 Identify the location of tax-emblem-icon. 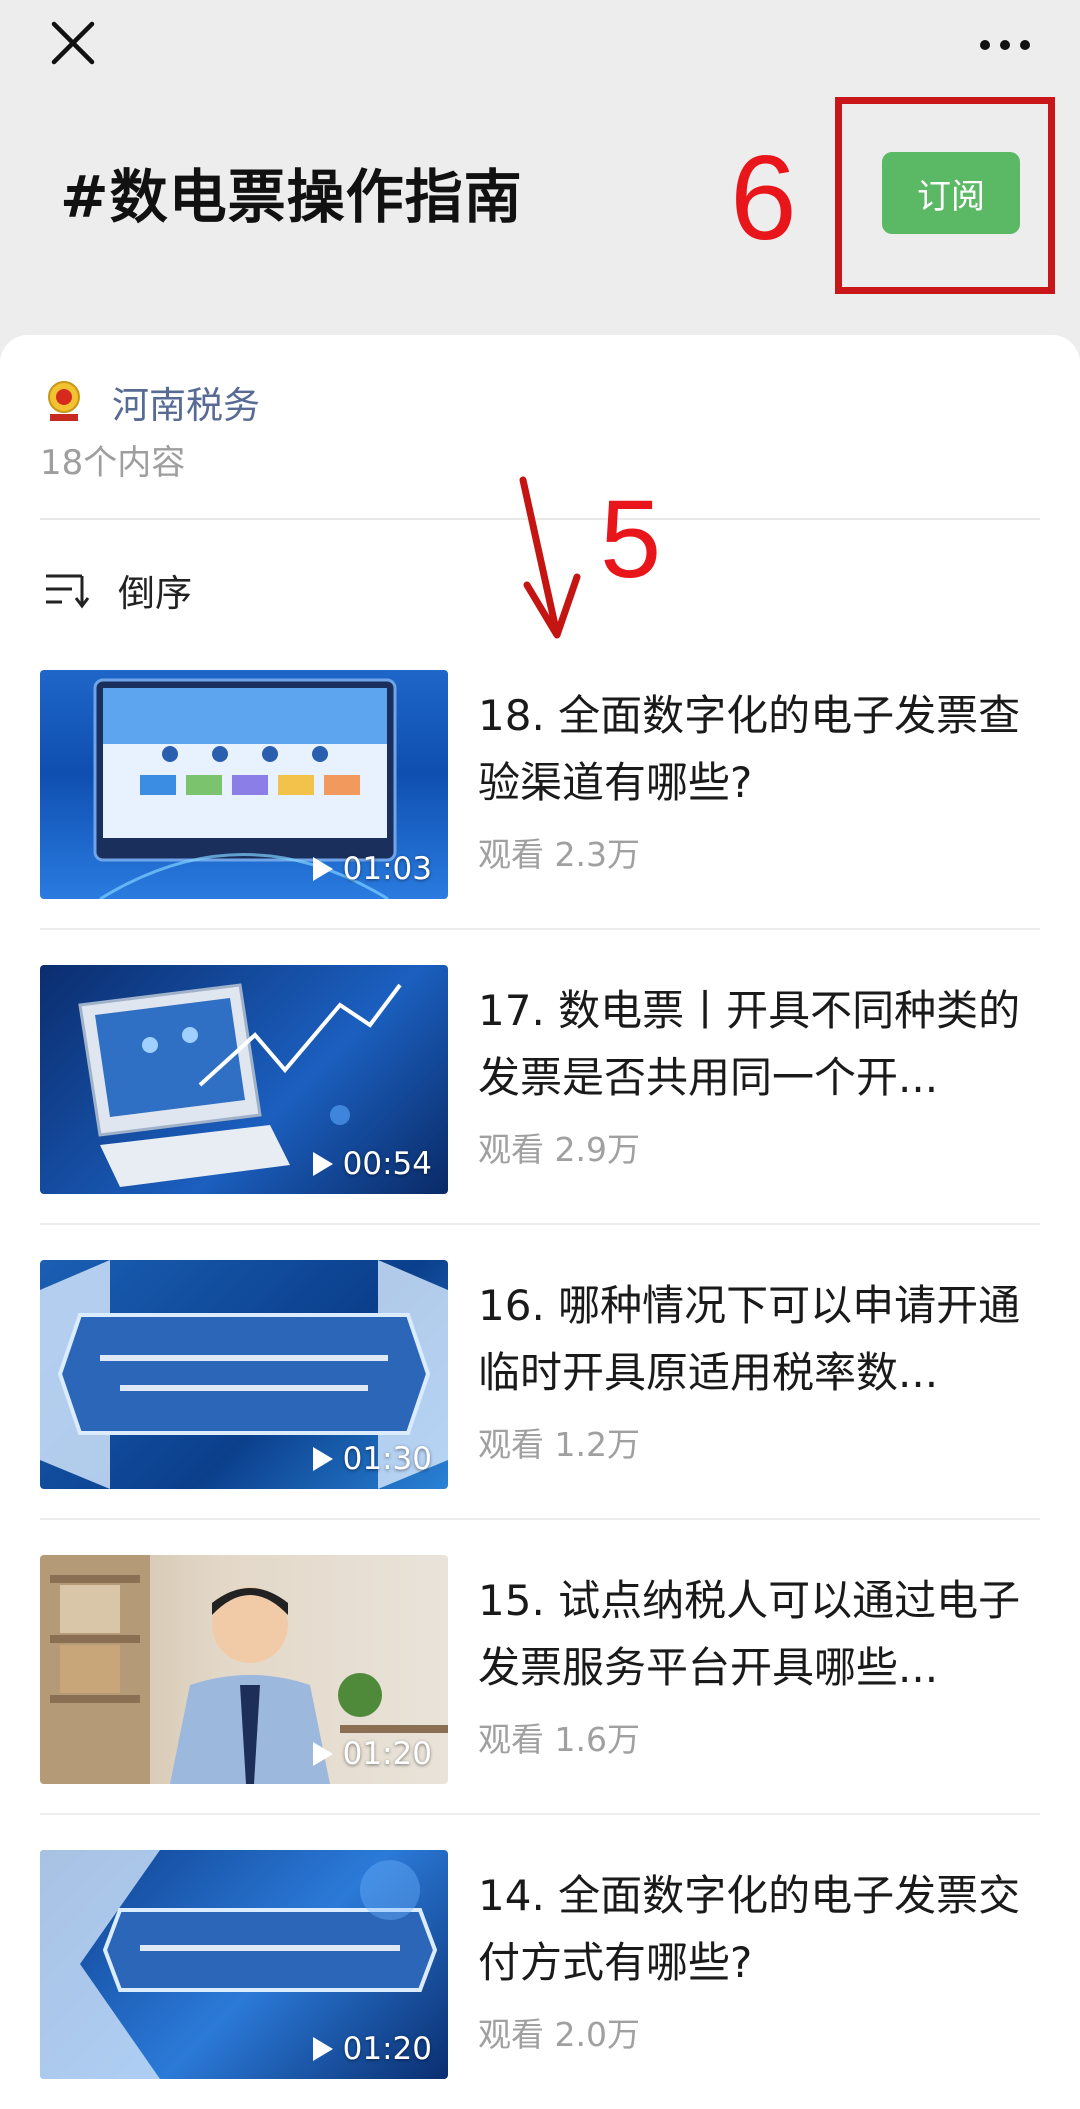
(64, 401).